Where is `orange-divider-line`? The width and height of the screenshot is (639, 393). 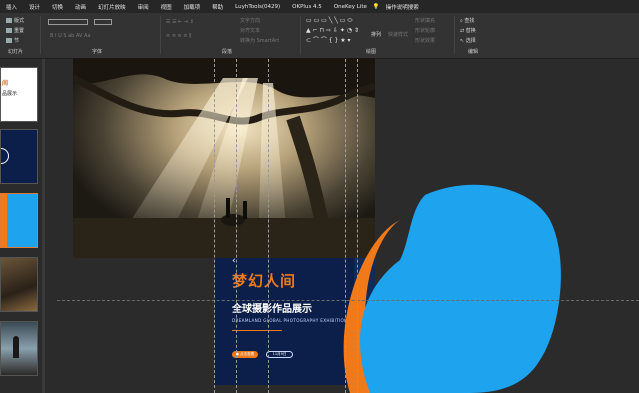
orange-divider-line is located at coordinates (257, 330).